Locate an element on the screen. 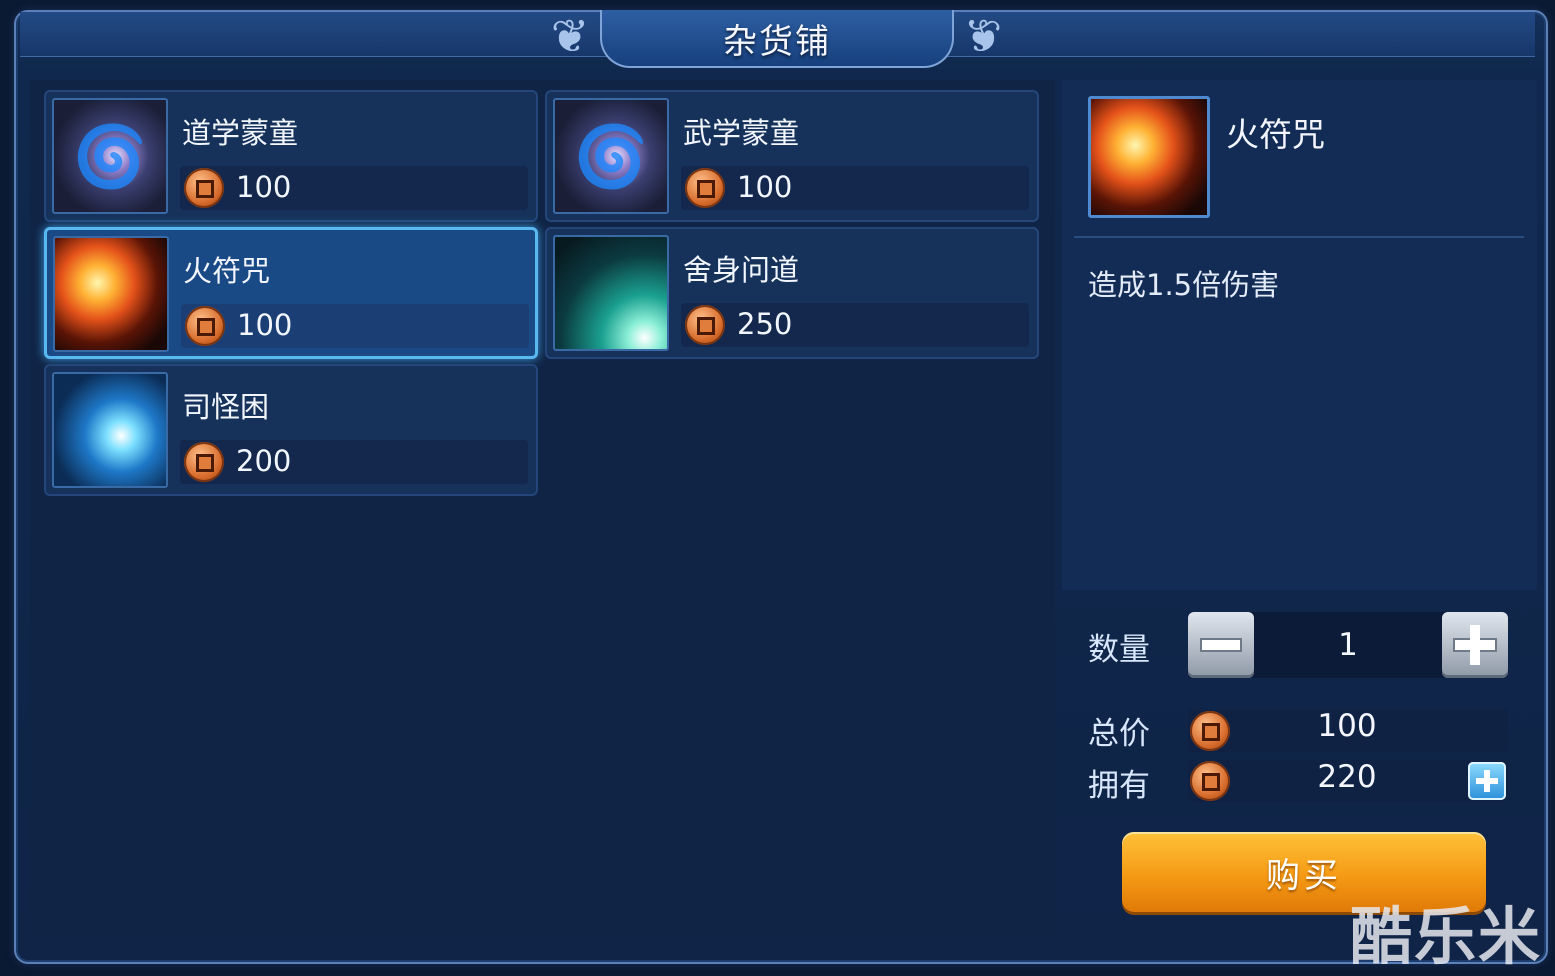 The width and height of the screenshot is (1555, 976). owned-label: 拥有 is located at coordinates (1119, 786).